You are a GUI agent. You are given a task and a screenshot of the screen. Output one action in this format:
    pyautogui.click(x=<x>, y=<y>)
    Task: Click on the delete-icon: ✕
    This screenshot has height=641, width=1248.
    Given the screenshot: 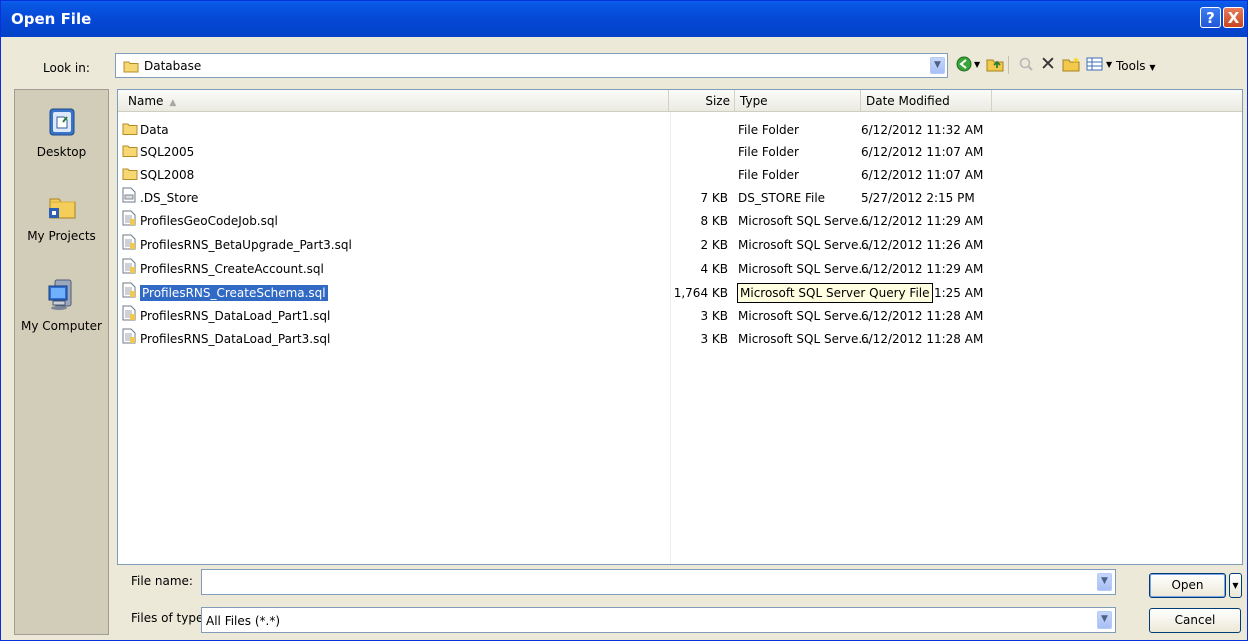 What is the action you would take?
    pyautogui.click(x=1048, y=64)
    